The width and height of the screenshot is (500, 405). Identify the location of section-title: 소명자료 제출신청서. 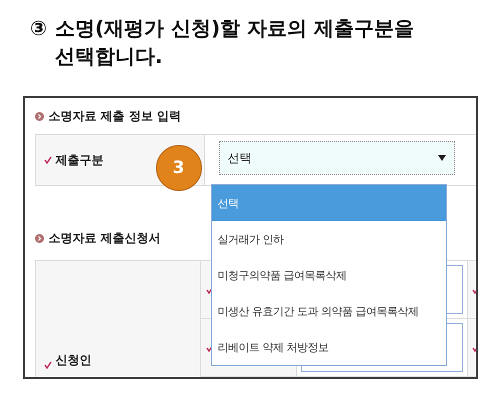
(104, 238).